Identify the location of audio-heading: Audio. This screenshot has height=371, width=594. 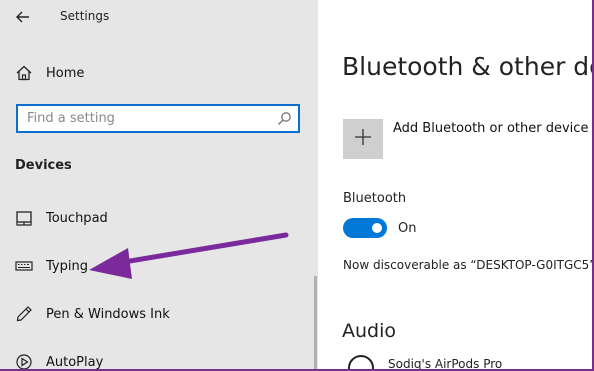
(369, 331).